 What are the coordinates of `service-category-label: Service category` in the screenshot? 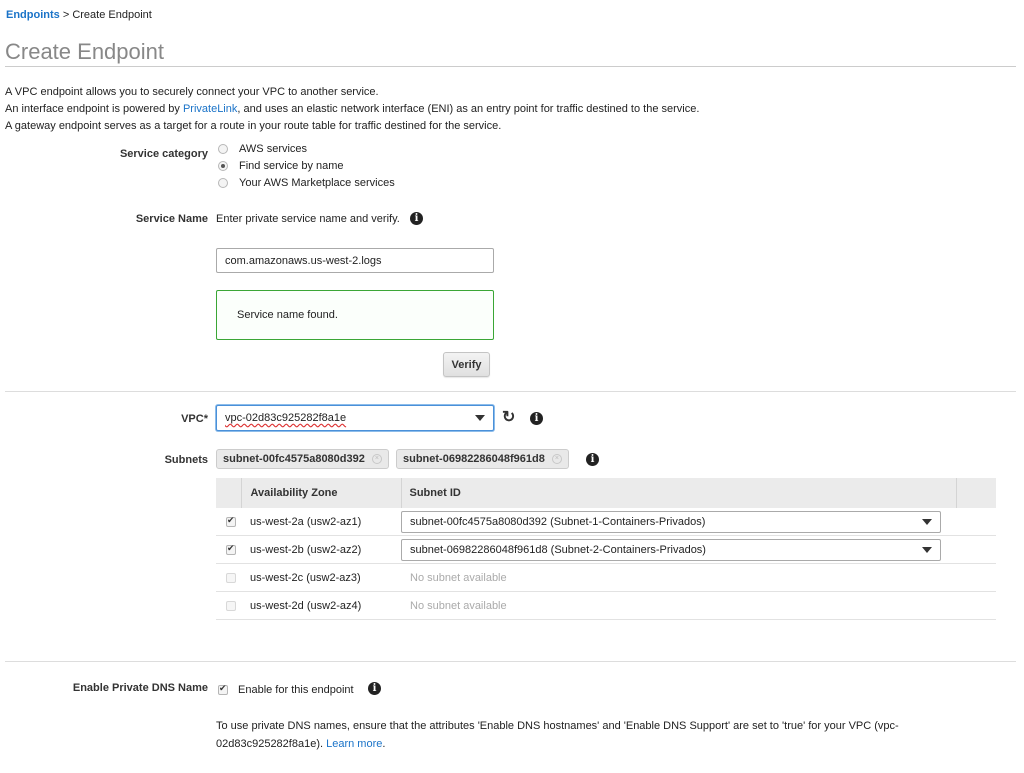 It's located at (163, 154).